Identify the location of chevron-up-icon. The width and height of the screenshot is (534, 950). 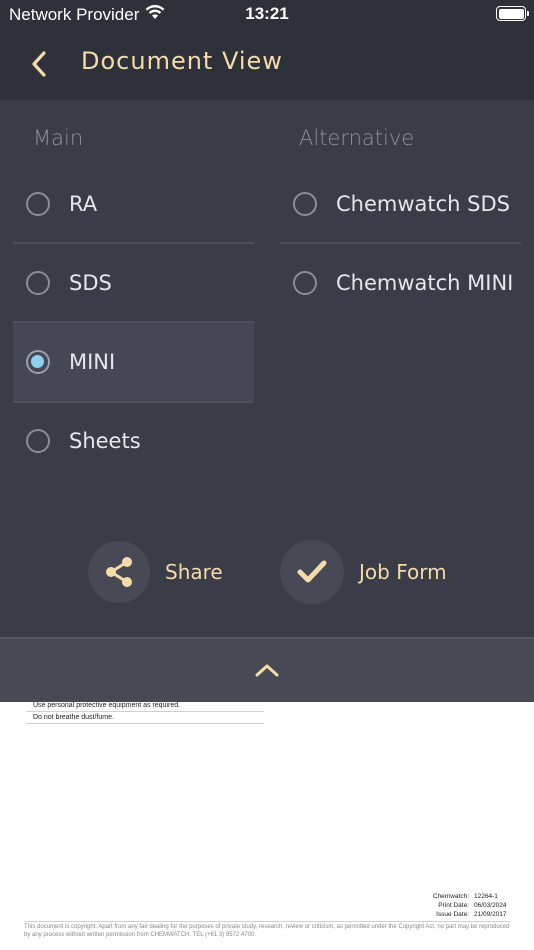
(267, 670).